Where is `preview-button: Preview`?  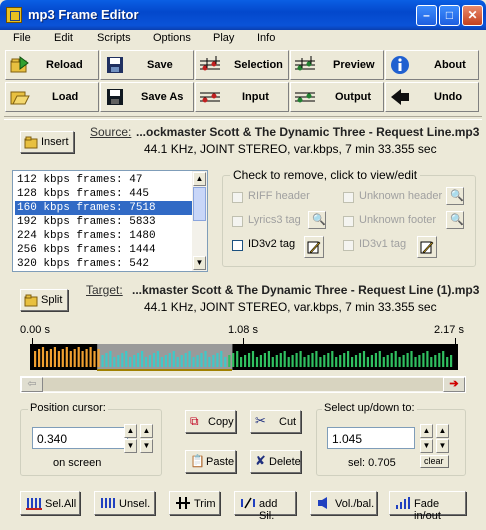 preview-button: Preview is located at coordinates (337, 65).